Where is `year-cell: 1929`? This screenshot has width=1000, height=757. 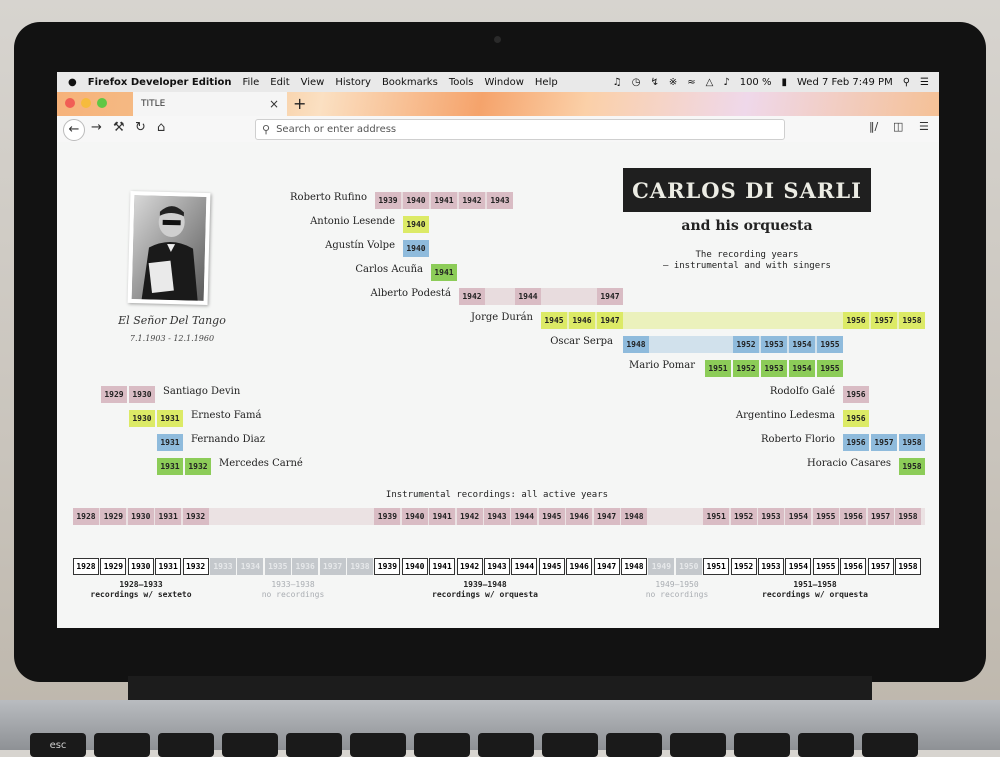 year-cell: 1929 is located at coordinates (114, 394).